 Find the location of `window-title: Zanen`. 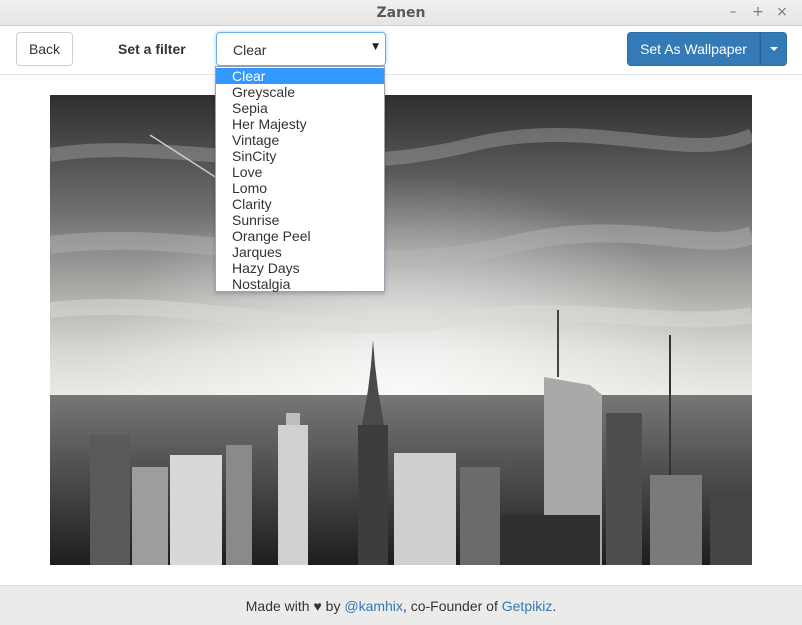

window-title: Zanen is located at coordinates (401, 13).